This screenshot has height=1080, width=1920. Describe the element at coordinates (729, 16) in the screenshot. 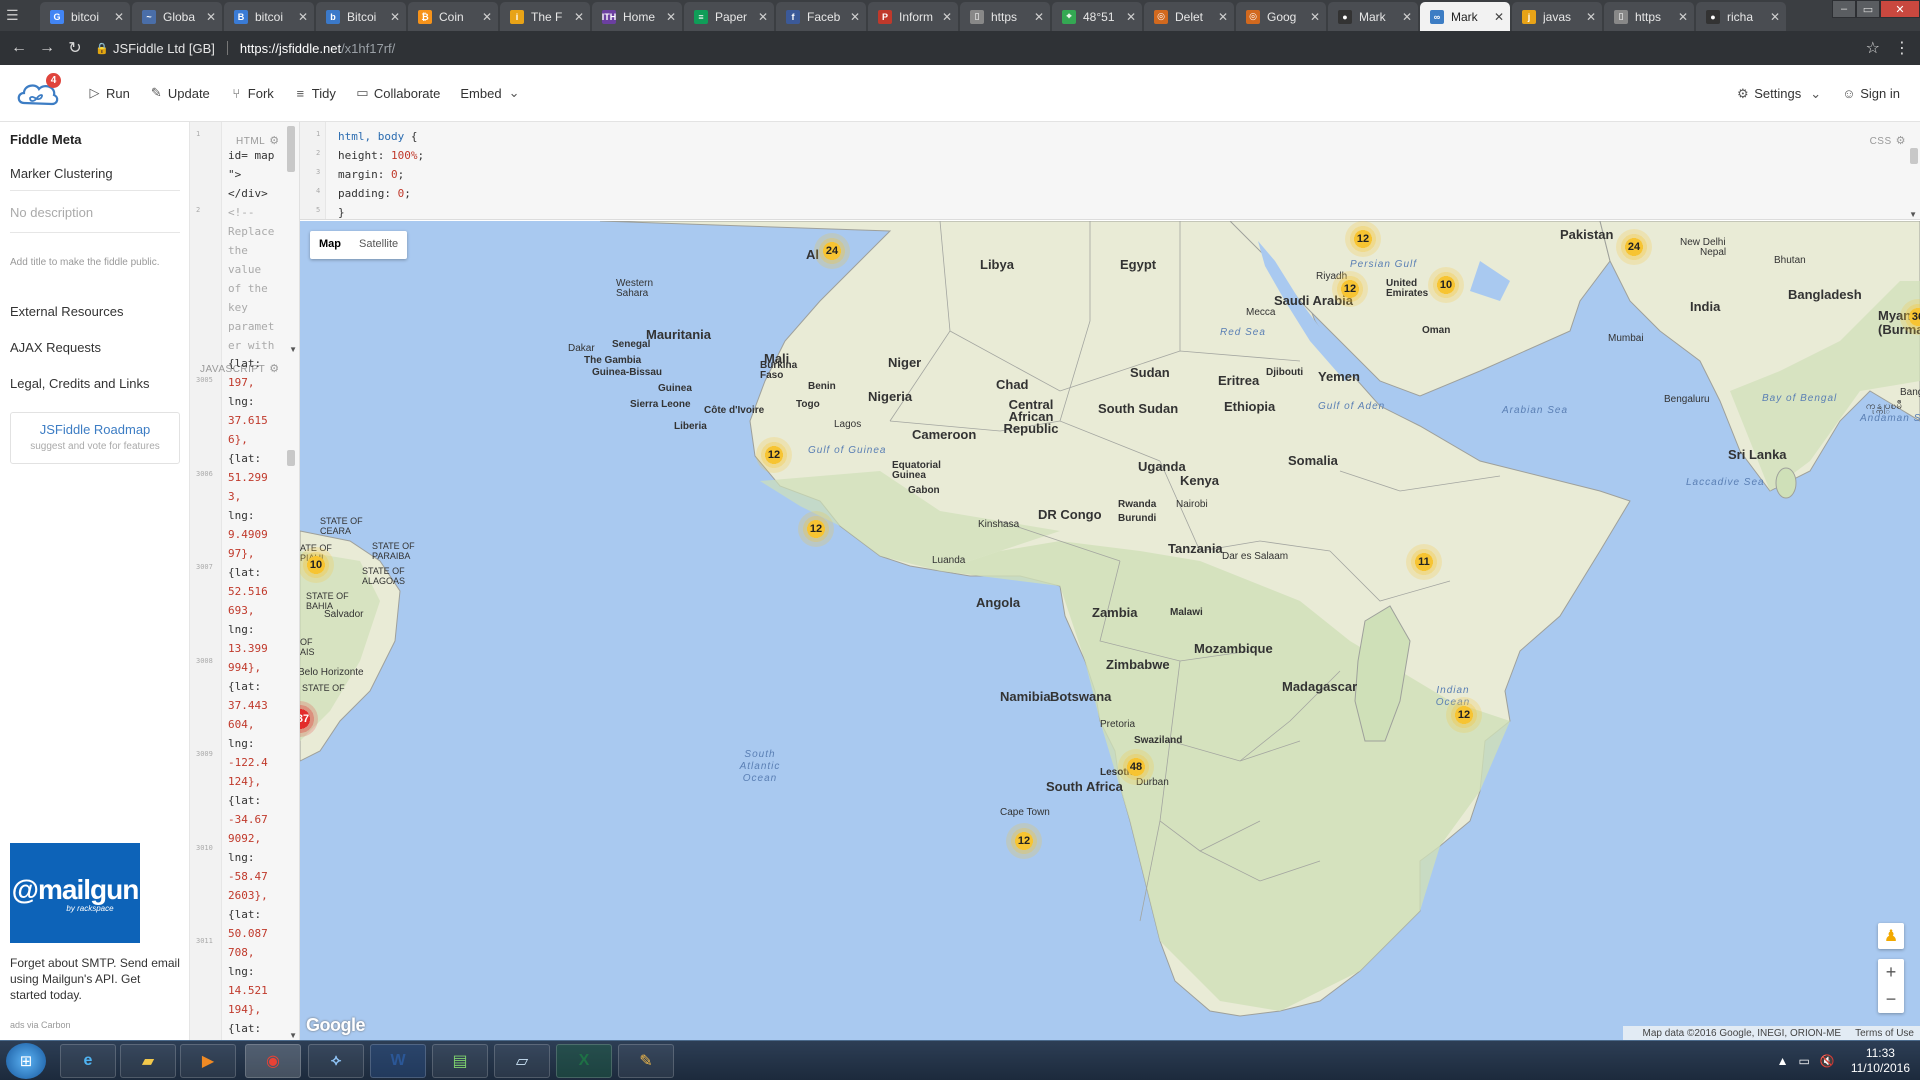

I see `browser-tab: ≡ Paper ✕` at that location.